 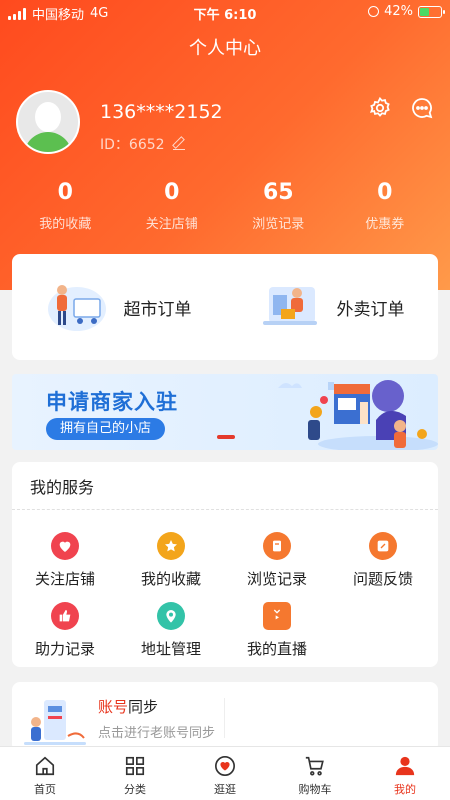 What do you see at coordinates (225, 12) in the screenshot?
I see `status-bar: 中国移动 4G 下午 6:10 42%` at bounding box center [225, 12].